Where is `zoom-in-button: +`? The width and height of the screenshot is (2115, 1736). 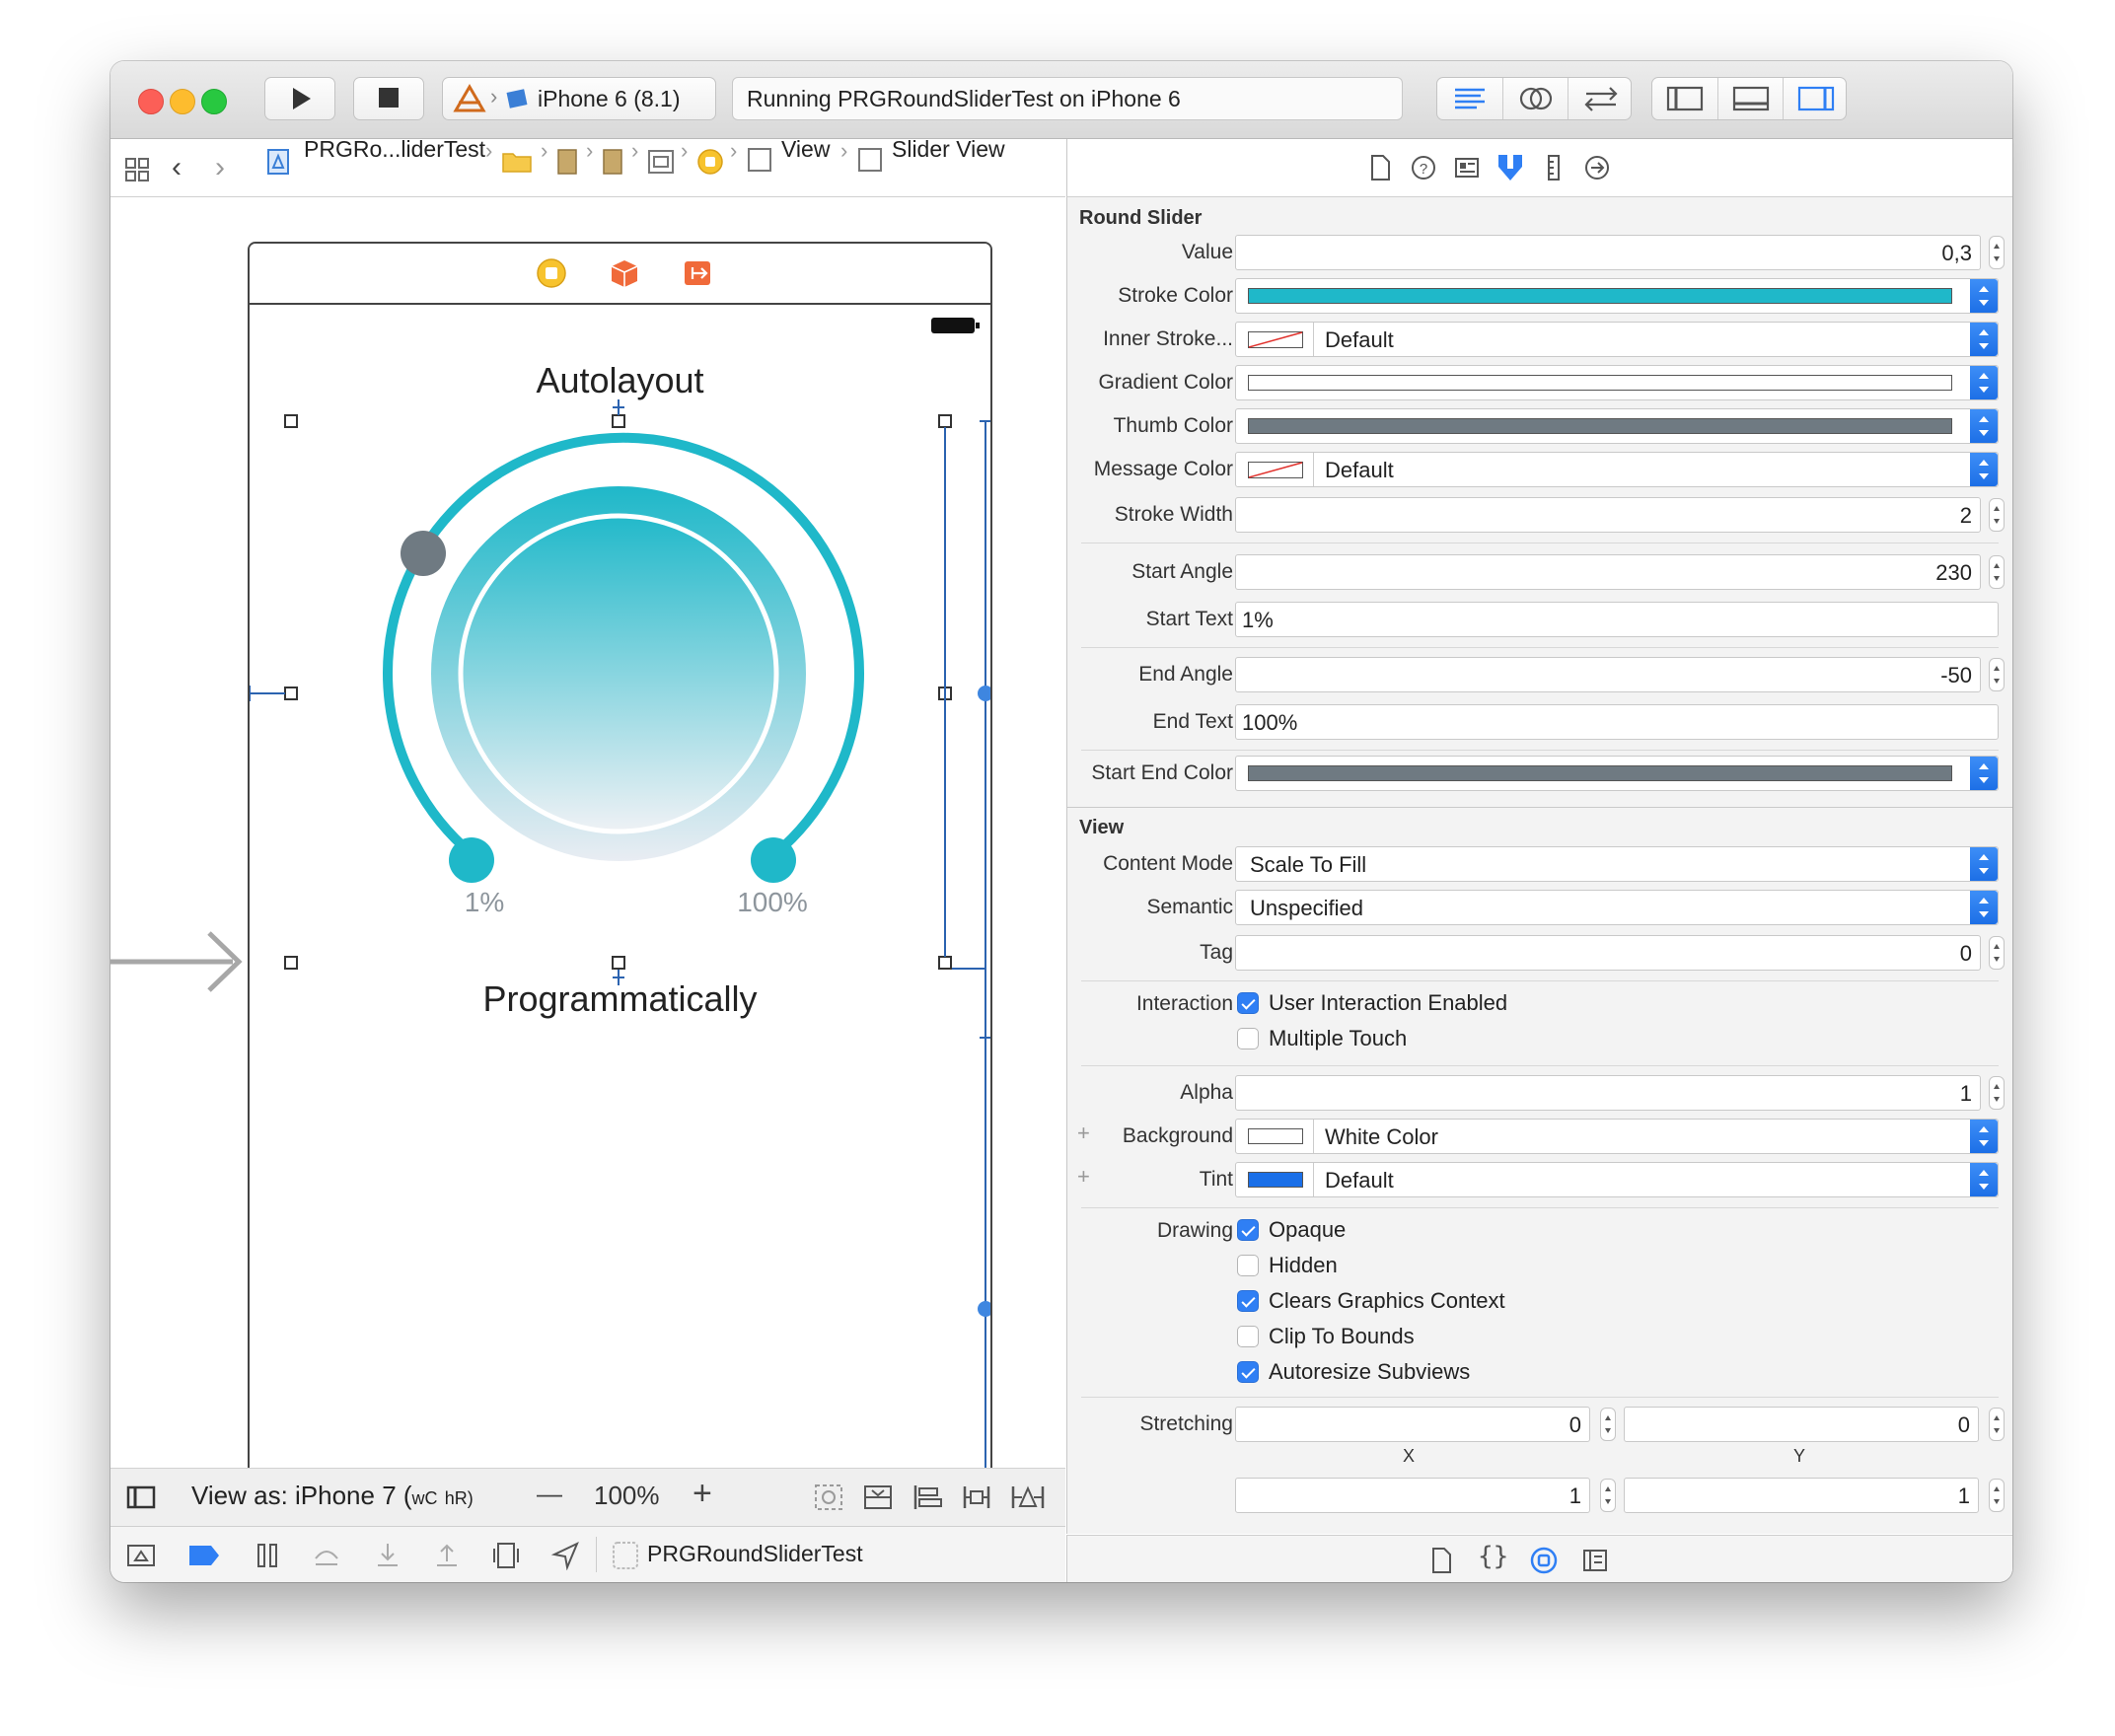 zoom-in-button: + is located at coordinates (702, 1494).